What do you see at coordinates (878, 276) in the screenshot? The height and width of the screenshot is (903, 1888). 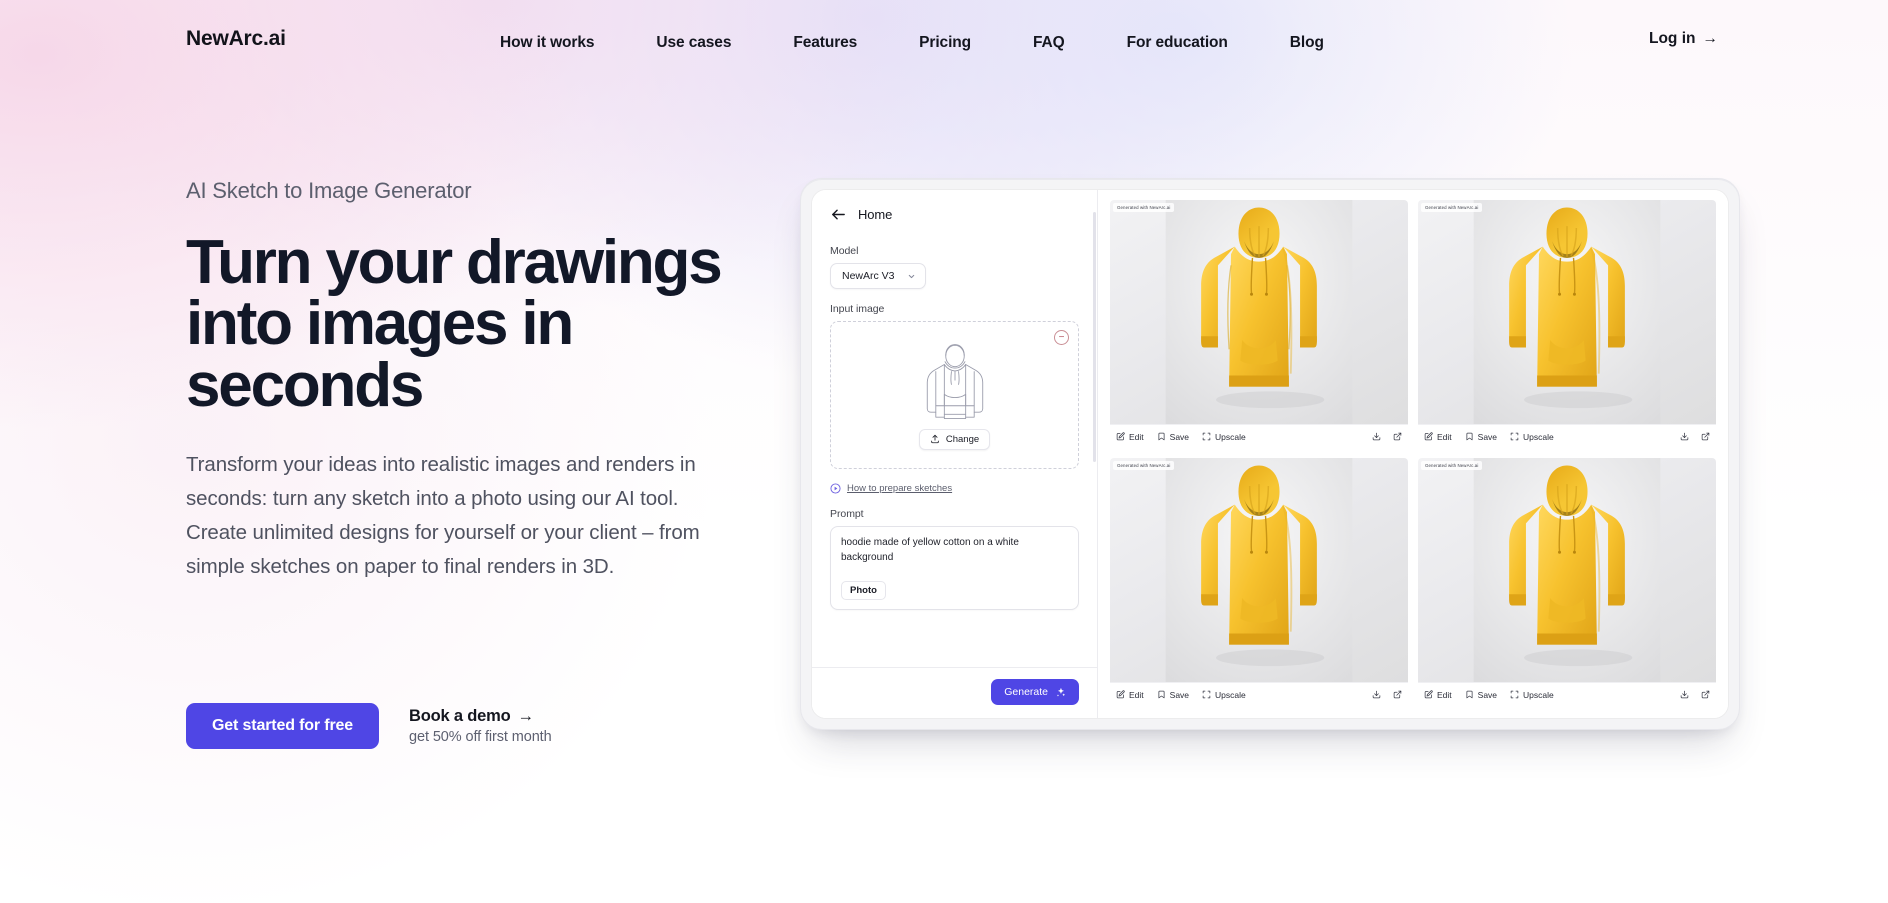 I see `model-select: NewArc V3` at bounding box center [878, 276].